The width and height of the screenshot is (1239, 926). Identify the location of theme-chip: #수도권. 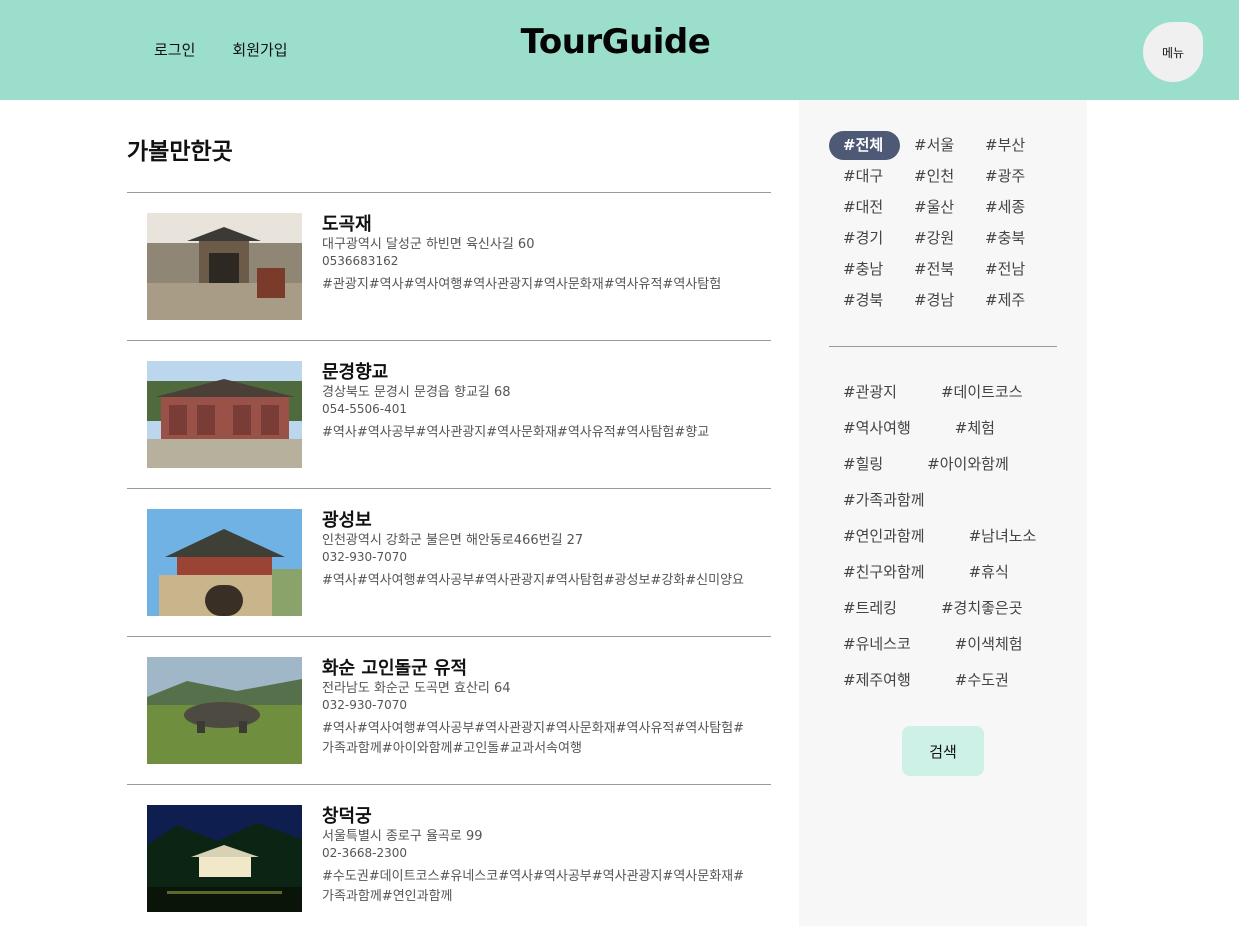
(982, 680).